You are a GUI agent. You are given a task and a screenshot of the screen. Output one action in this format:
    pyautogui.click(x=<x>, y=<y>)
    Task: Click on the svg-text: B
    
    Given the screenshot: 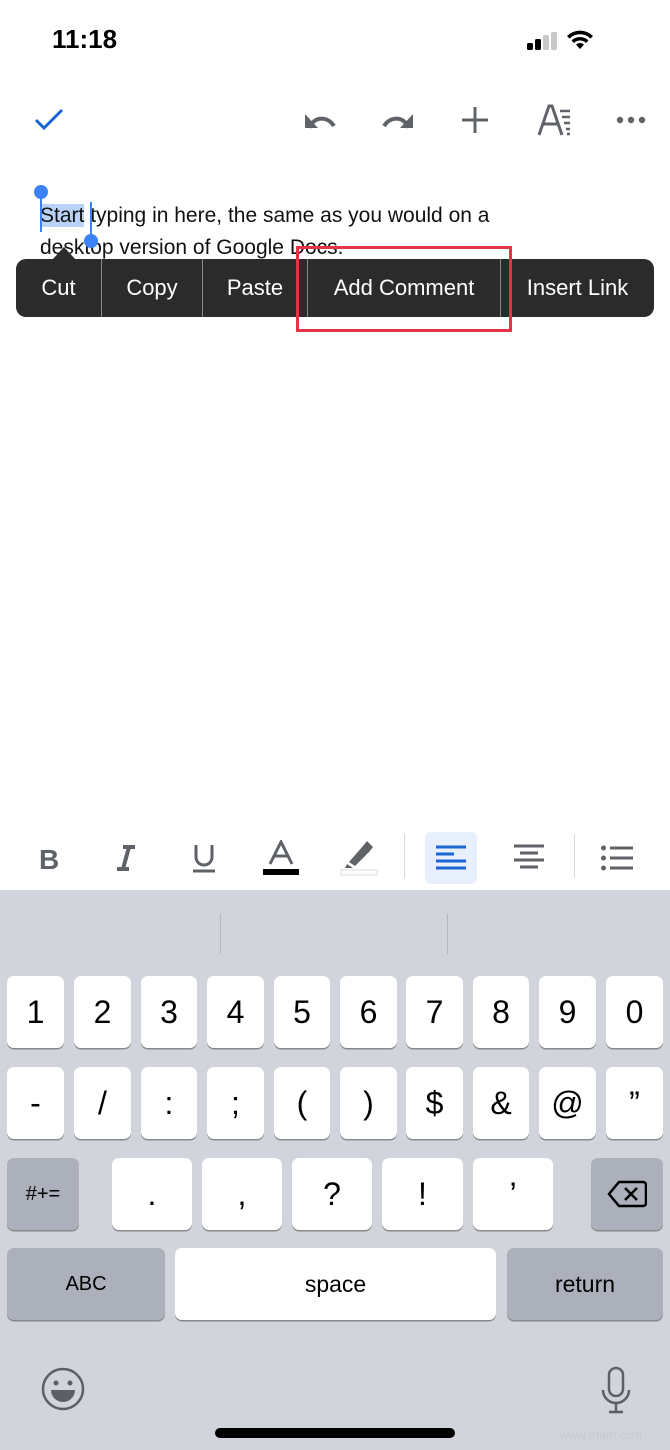 What is the action you would take?
    pyautogui.click(x=49, y=858)
    